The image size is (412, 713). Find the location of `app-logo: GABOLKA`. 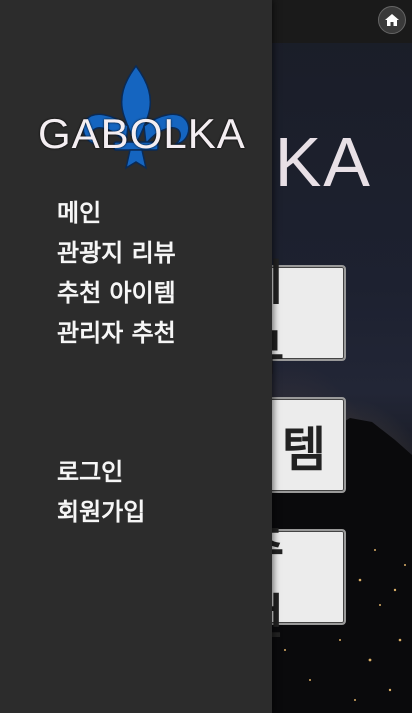

app-logo: GABOLKA is located at coordinates (141, 119).